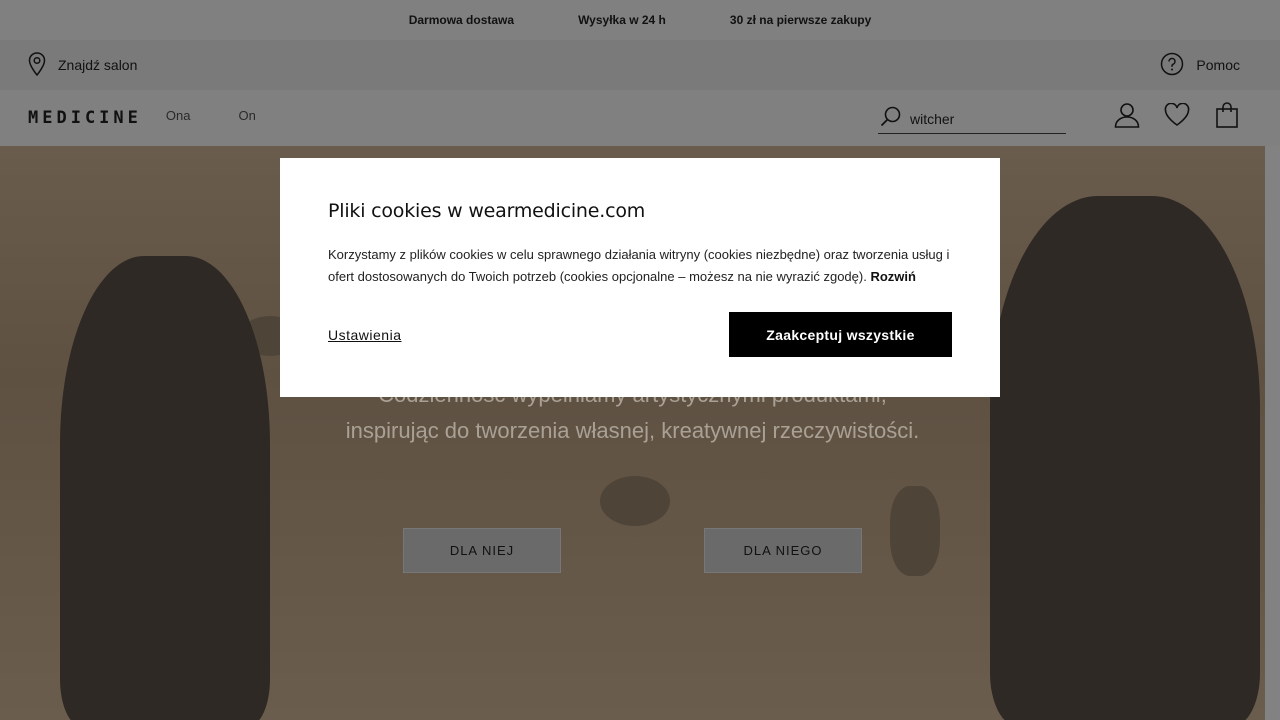  What do you see at coordinates (1272, 433) in the screenshot?
I see `scrollbar` at bounding box center [1272, 433].